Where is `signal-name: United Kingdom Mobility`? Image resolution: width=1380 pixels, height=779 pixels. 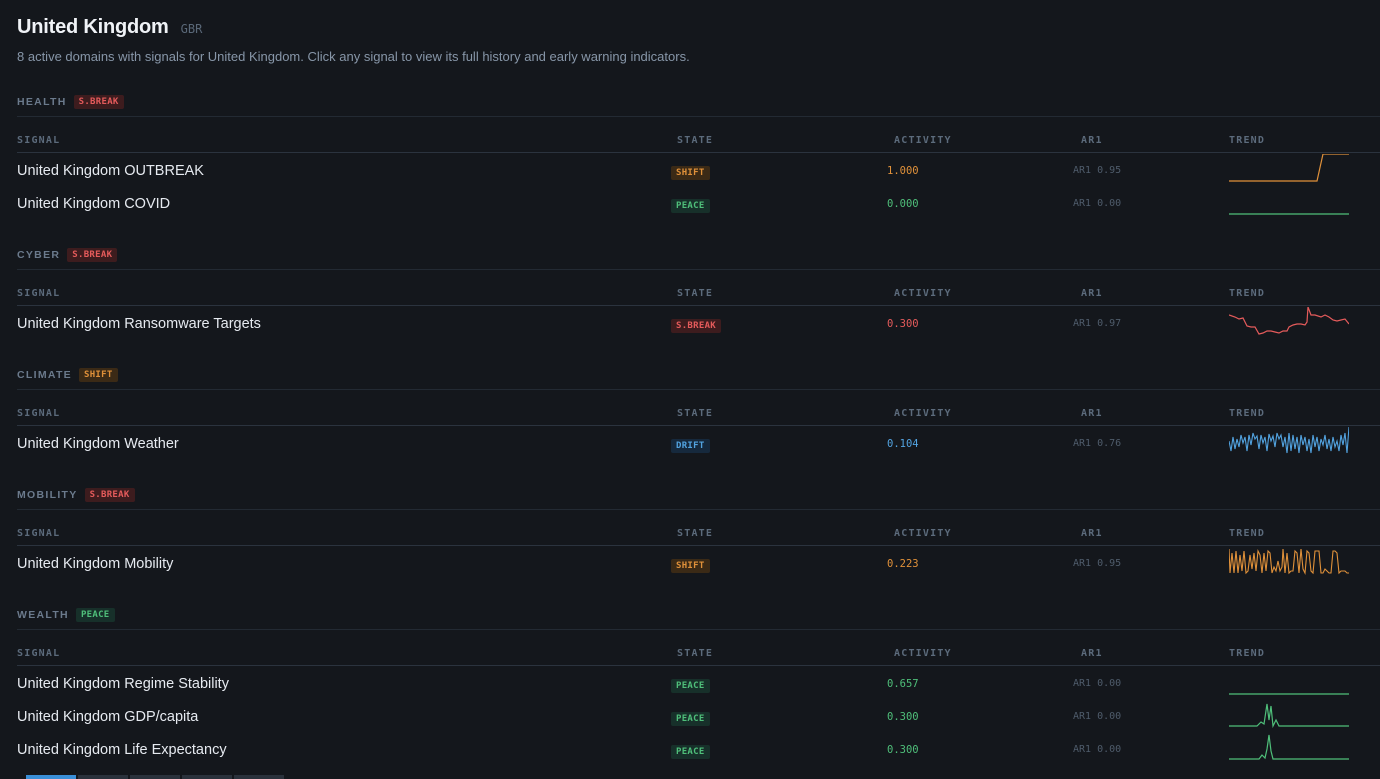 signal-name: United Kingdom Mobility is located at coordinates (95, 564).